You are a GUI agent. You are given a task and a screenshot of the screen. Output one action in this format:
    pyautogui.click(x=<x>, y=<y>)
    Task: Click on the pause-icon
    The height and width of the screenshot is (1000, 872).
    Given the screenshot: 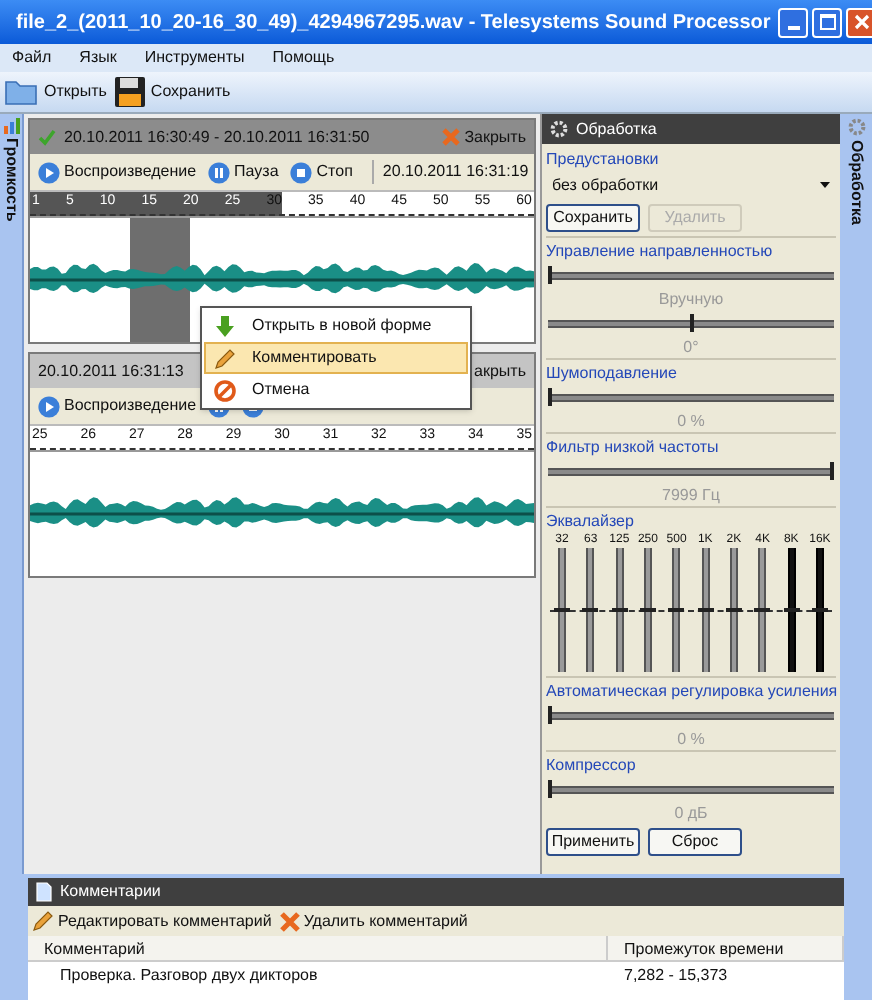 What is the action you would take?
    pyautogui.click(x=219, y=172)
    